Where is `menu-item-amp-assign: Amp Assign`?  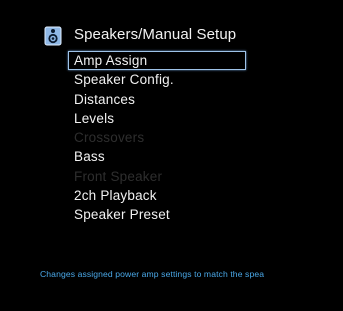 menu-item-amp-assign: Amp Assign is located at coordinates (157, 61).